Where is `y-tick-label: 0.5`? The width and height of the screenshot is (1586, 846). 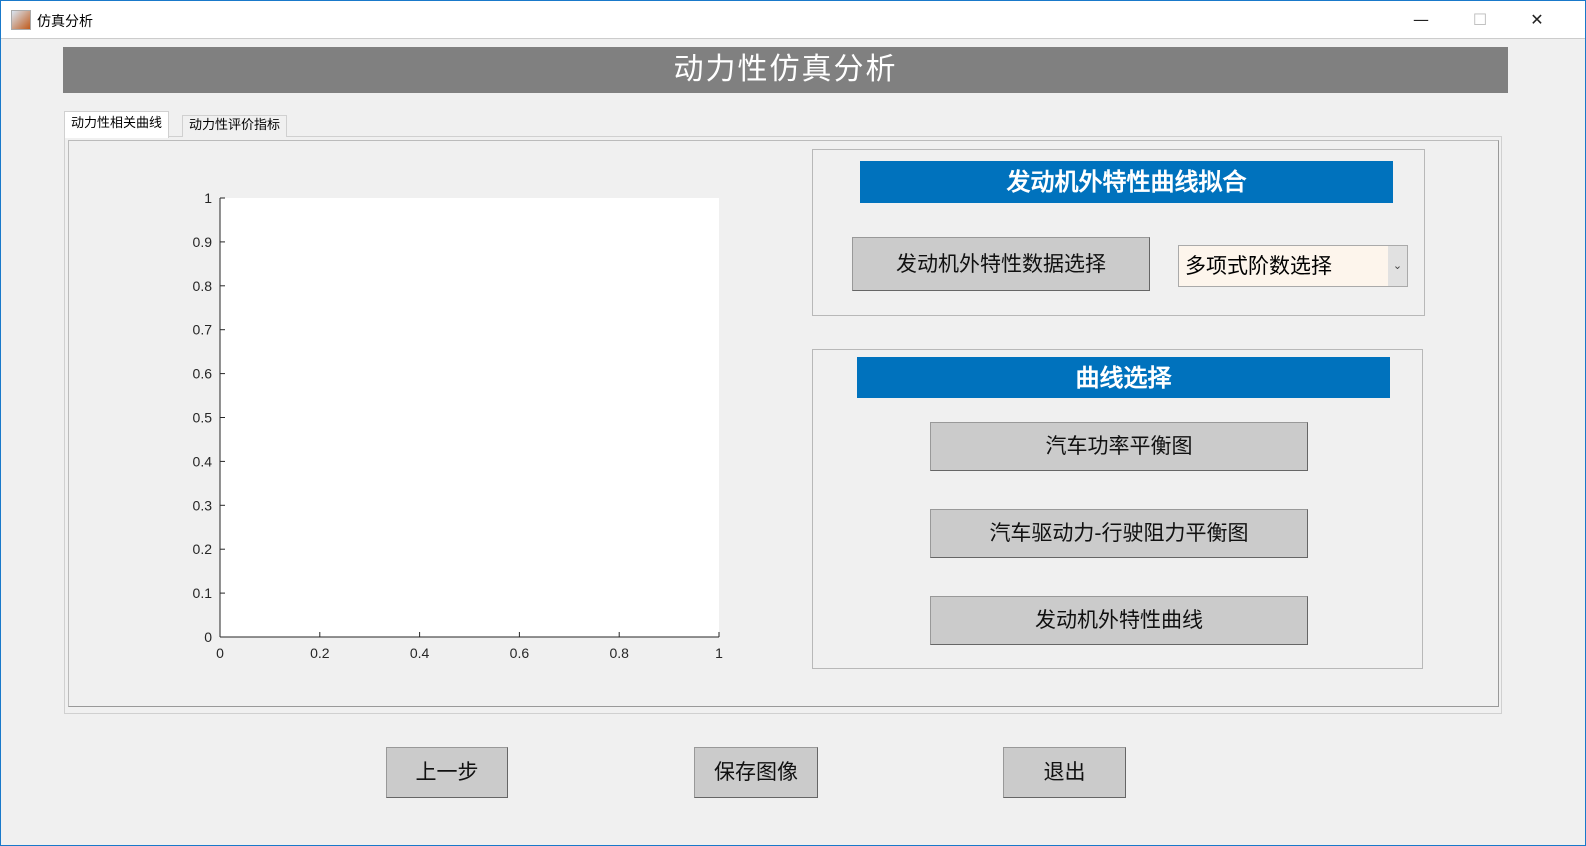
y-tick-label: 0.5 is located at coordinates (203, 418).